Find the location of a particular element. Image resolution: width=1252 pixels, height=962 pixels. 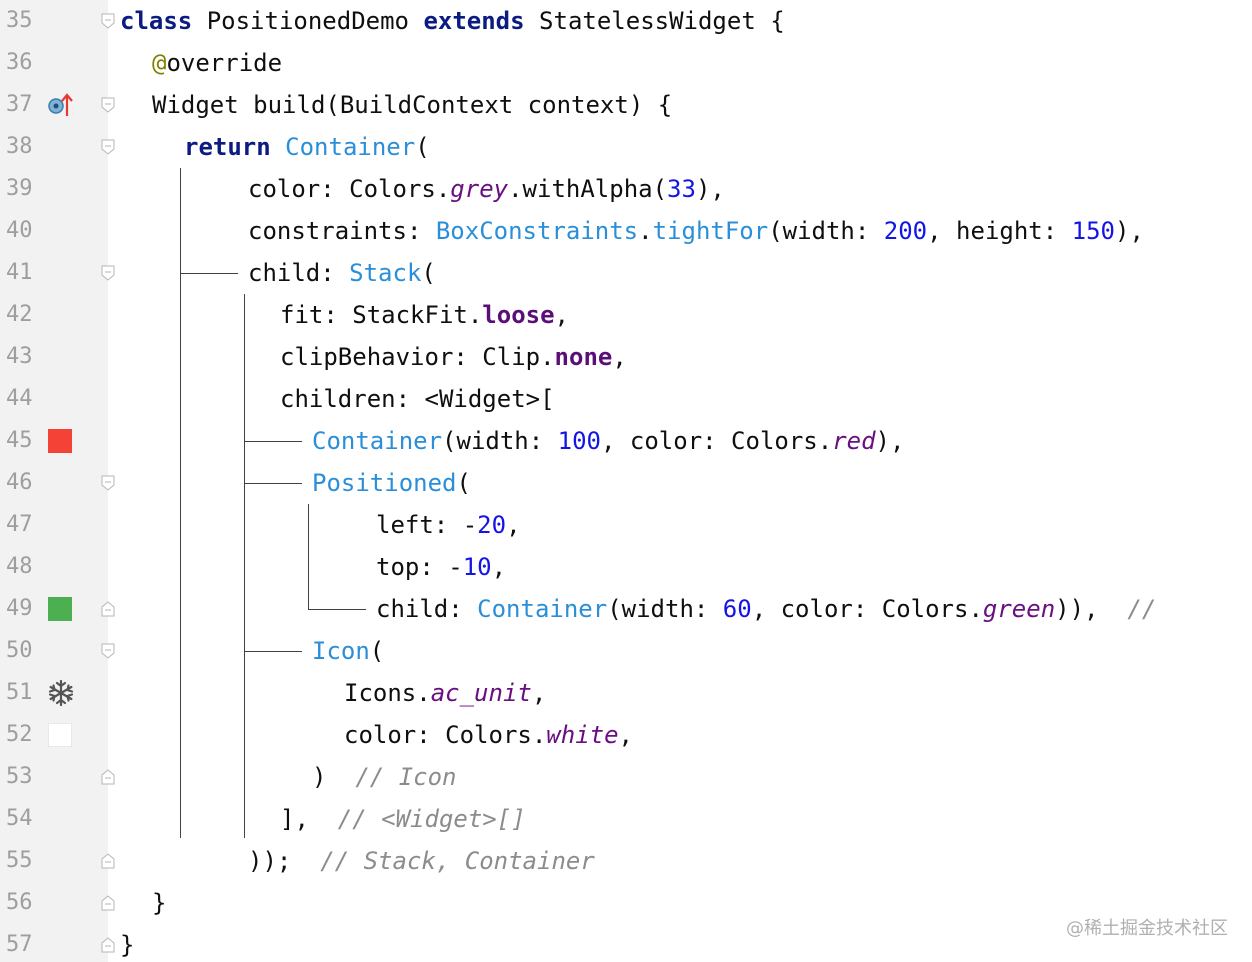

code-token: )); is located at coordinates (284, 861).